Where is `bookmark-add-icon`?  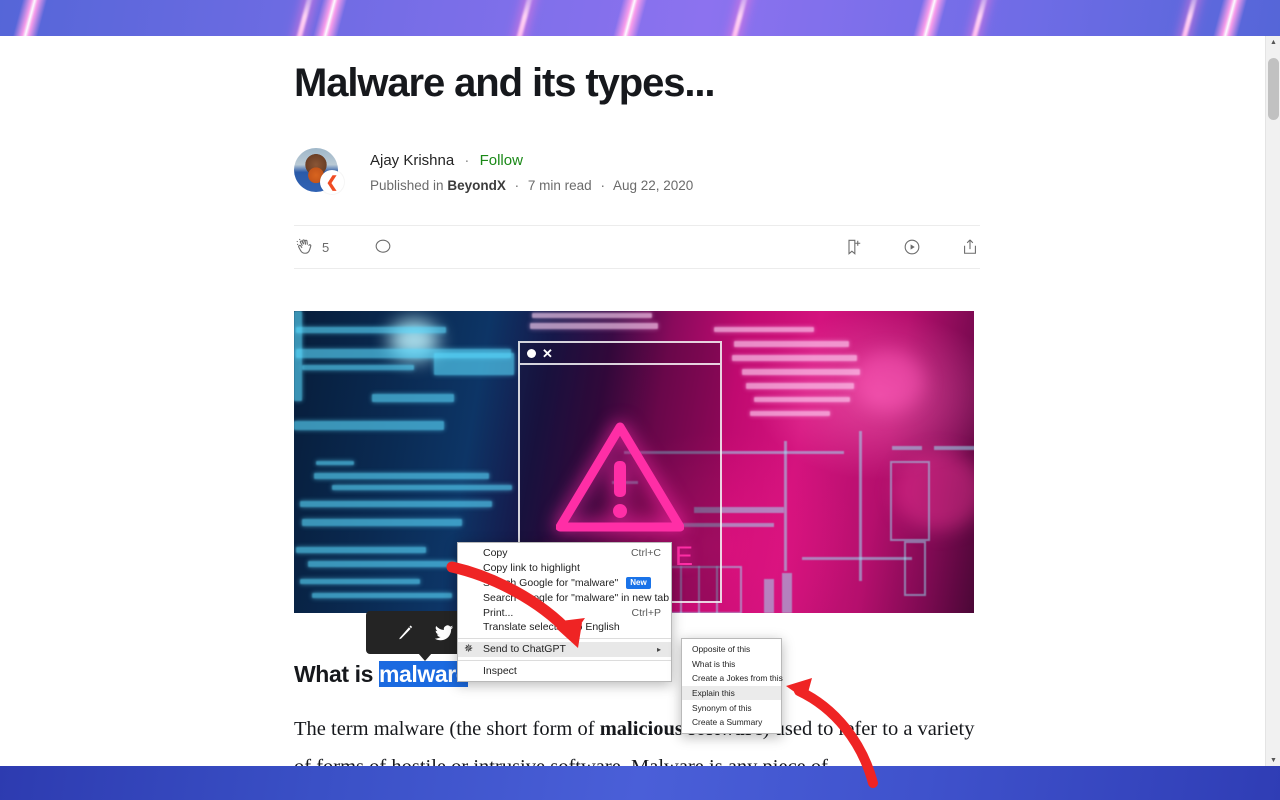
bookmark-add-icon is located at coordinates (854, 248).